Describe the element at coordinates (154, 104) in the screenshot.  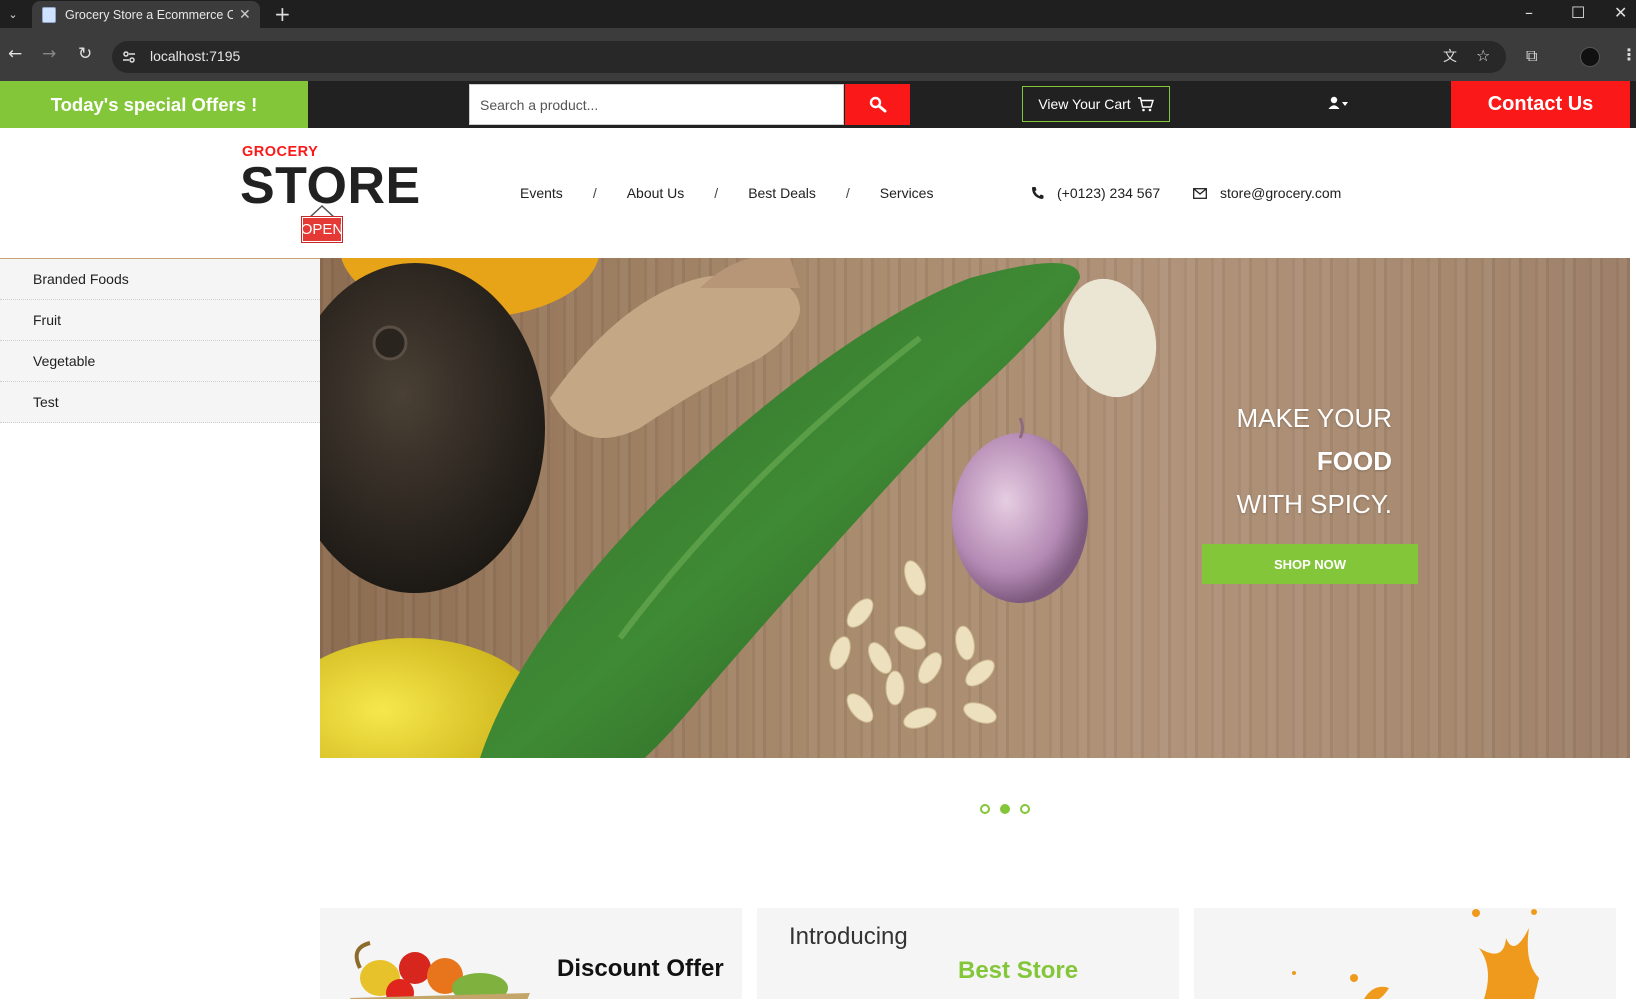
I see `special-offers-banner: Today's special Offers !` at that location.